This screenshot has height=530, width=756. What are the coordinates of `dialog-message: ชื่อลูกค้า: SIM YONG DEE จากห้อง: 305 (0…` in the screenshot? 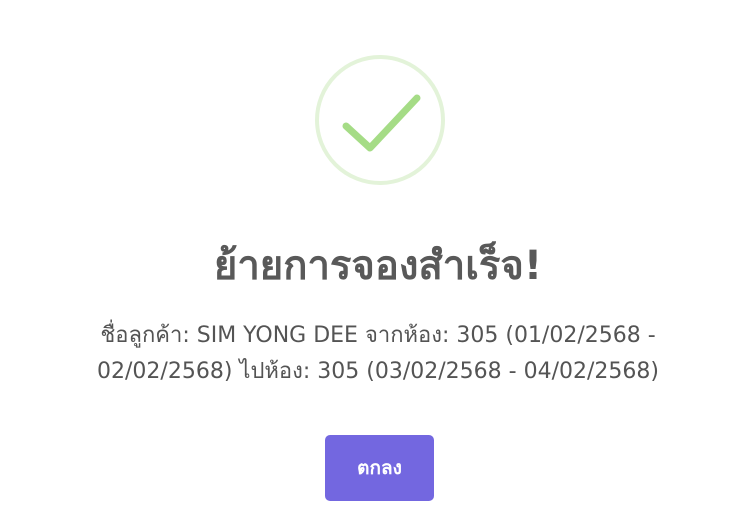 It's located at (378, 353).